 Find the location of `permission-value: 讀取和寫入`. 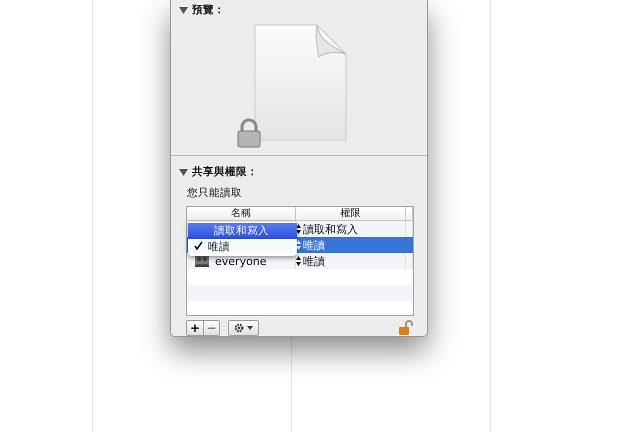

permission-value: 讀取和寫入 is located at coordinates (330, 229).